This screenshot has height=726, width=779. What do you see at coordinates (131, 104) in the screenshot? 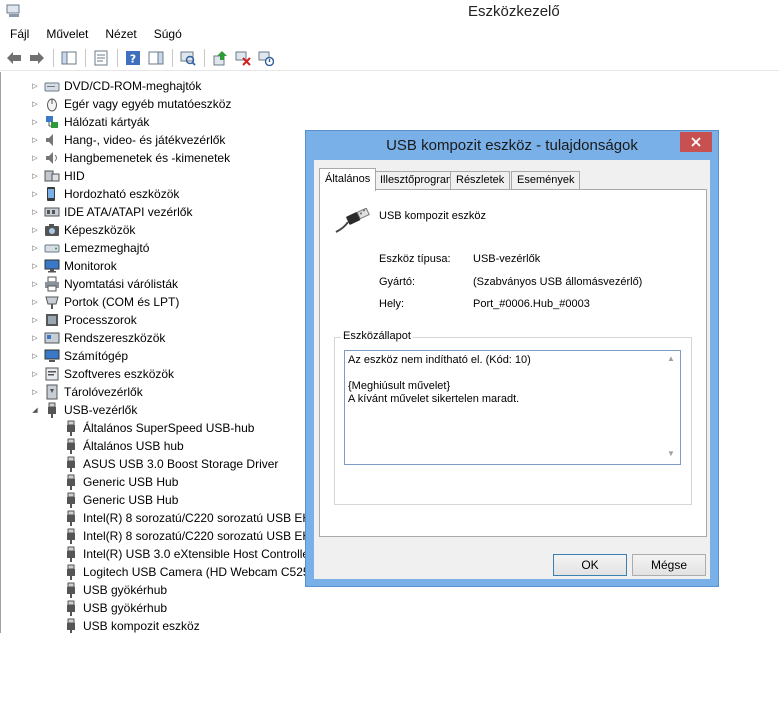
I see `tree-item-category: ▷ Egér vagy egyéb mutatóeszköz` at bounding box center [131, 104].